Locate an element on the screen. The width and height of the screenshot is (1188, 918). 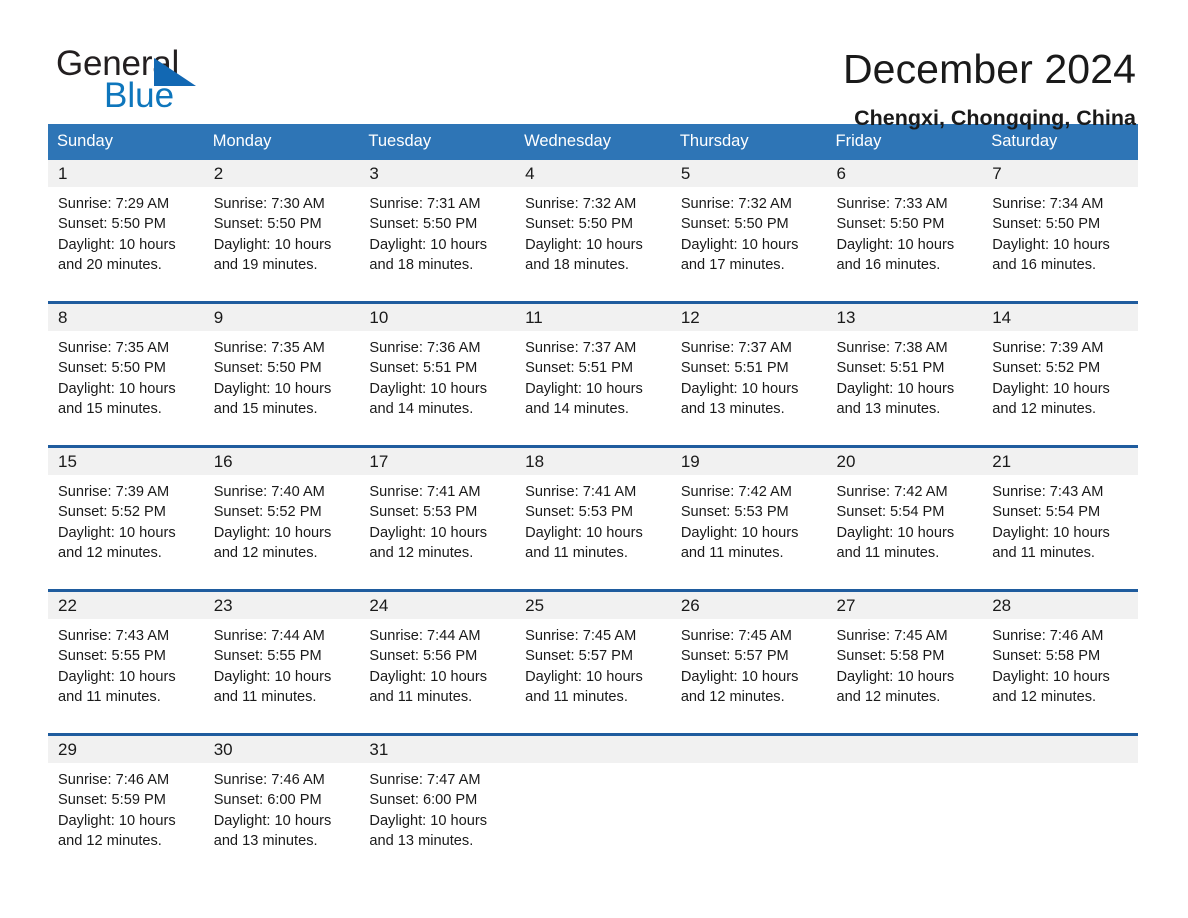
weekday-header-sunday: Sunday is located at coordinates (126, 142).